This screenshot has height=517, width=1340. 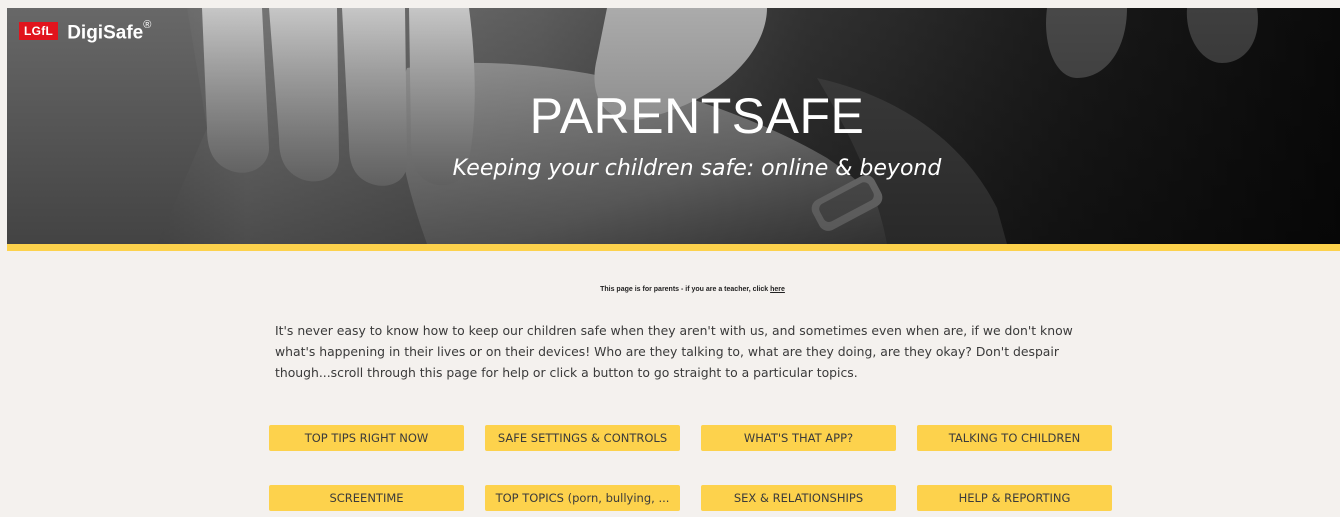 I want to click on teacher-link: here, so click(x=777, y=289).